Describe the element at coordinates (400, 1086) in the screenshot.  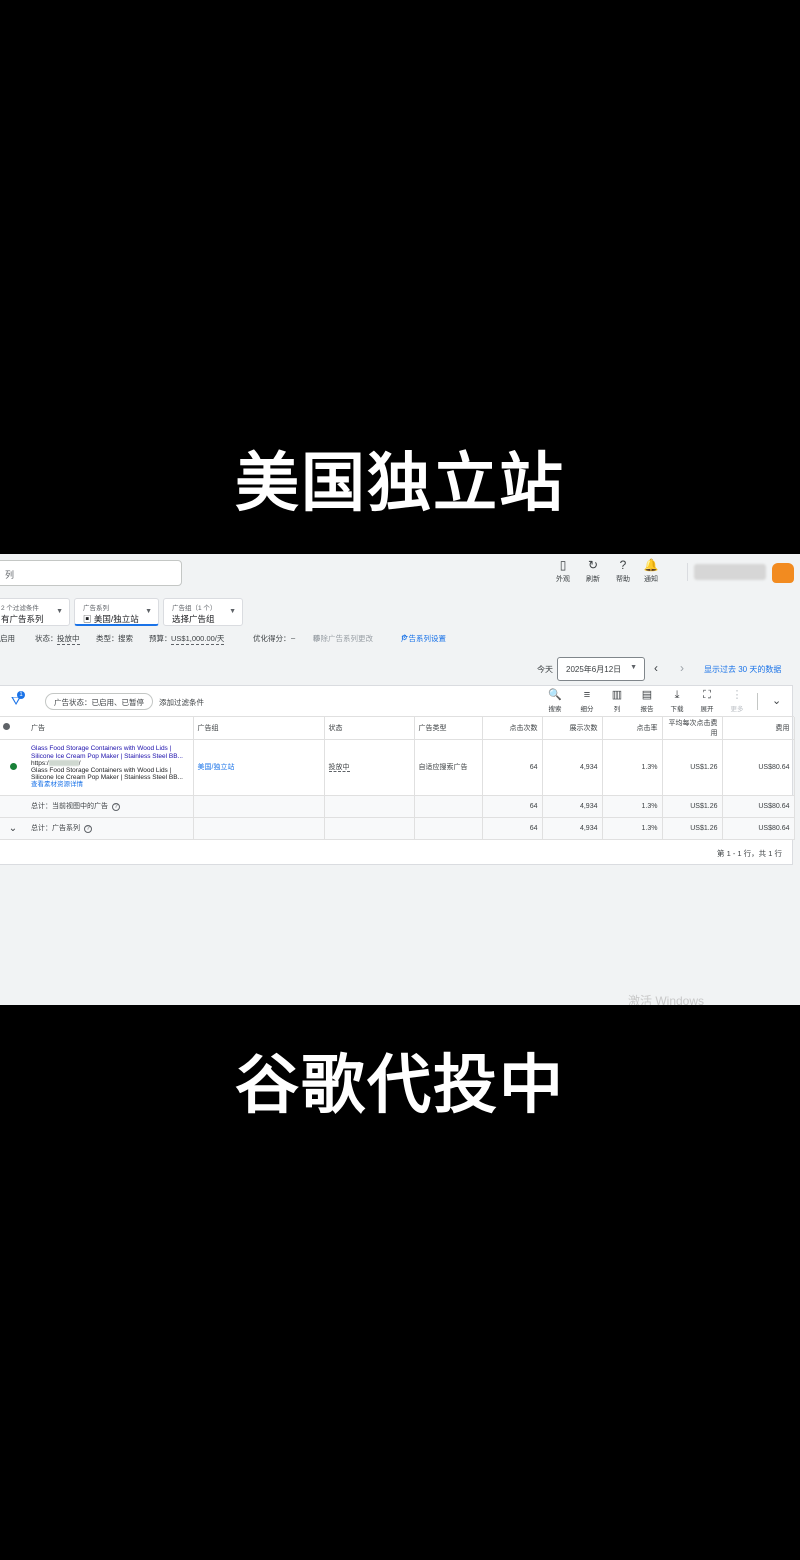
I see `caption-bottom: 谷歌代投中` at that location.